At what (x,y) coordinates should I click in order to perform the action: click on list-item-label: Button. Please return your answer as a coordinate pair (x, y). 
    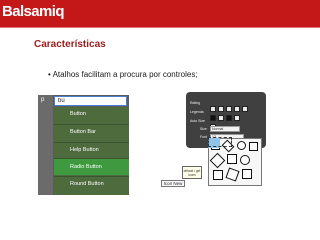
    Looking at the image, I should click on (78, 114).